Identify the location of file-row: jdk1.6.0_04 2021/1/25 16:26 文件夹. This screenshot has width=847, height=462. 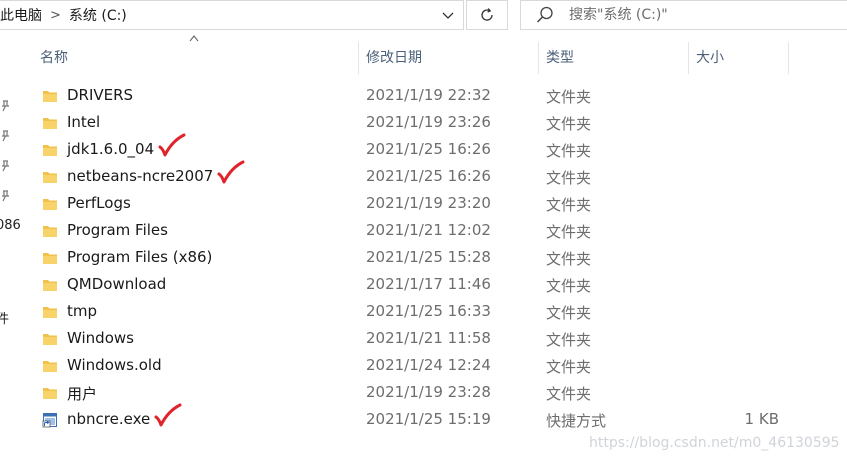
(432, 148).